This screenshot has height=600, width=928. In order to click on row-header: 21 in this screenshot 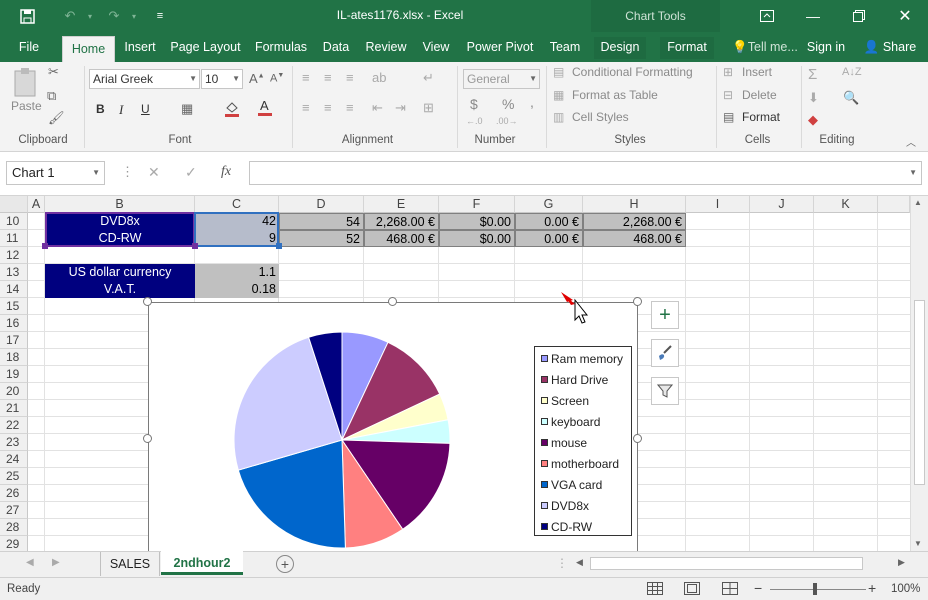, I will do `click(14, 408)`.